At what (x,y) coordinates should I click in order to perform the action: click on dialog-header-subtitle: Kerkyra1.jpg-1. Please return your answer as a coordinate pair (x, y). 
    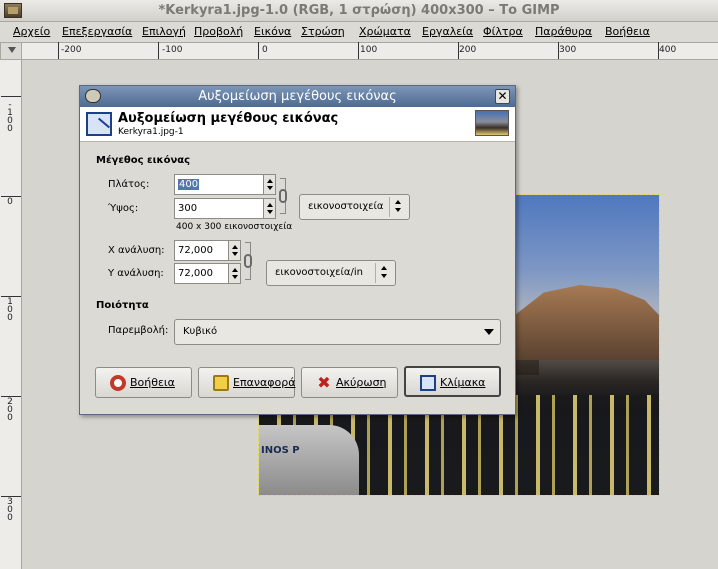
    Looking at the image, I should click on (151, 132).